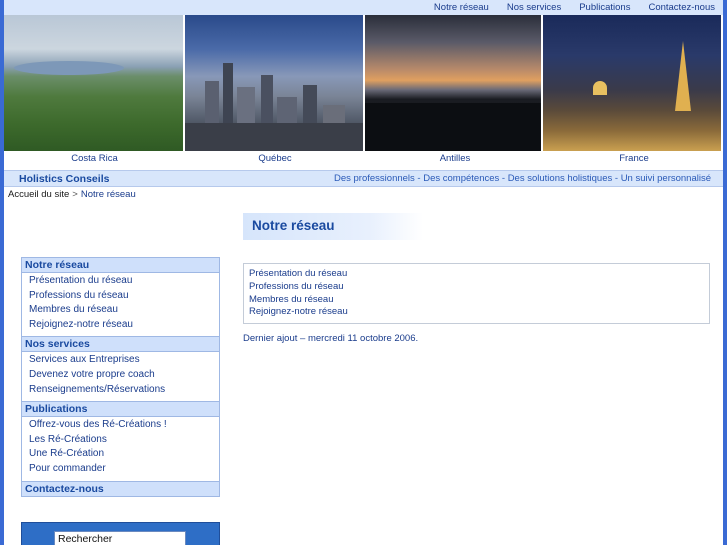 The width and height of the screenshot is (727, 545). Describe the element at coordinates (120, 326) in the screenshot. I see `sidebar-item-rejoignez: Rejoignez-notre réseau` at that location.